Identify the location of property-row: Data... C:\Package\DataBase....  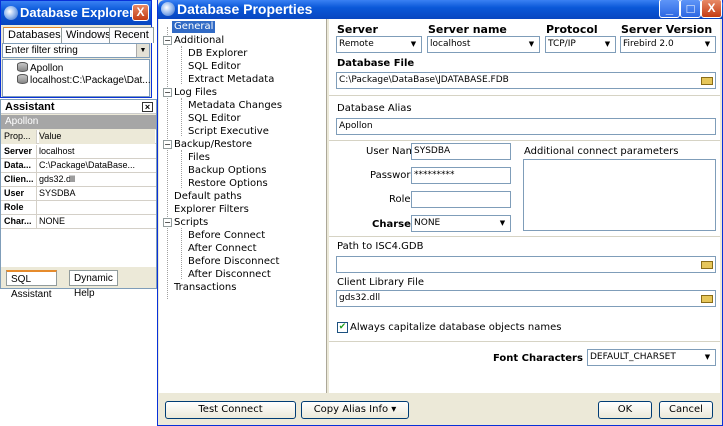
(78, 166).